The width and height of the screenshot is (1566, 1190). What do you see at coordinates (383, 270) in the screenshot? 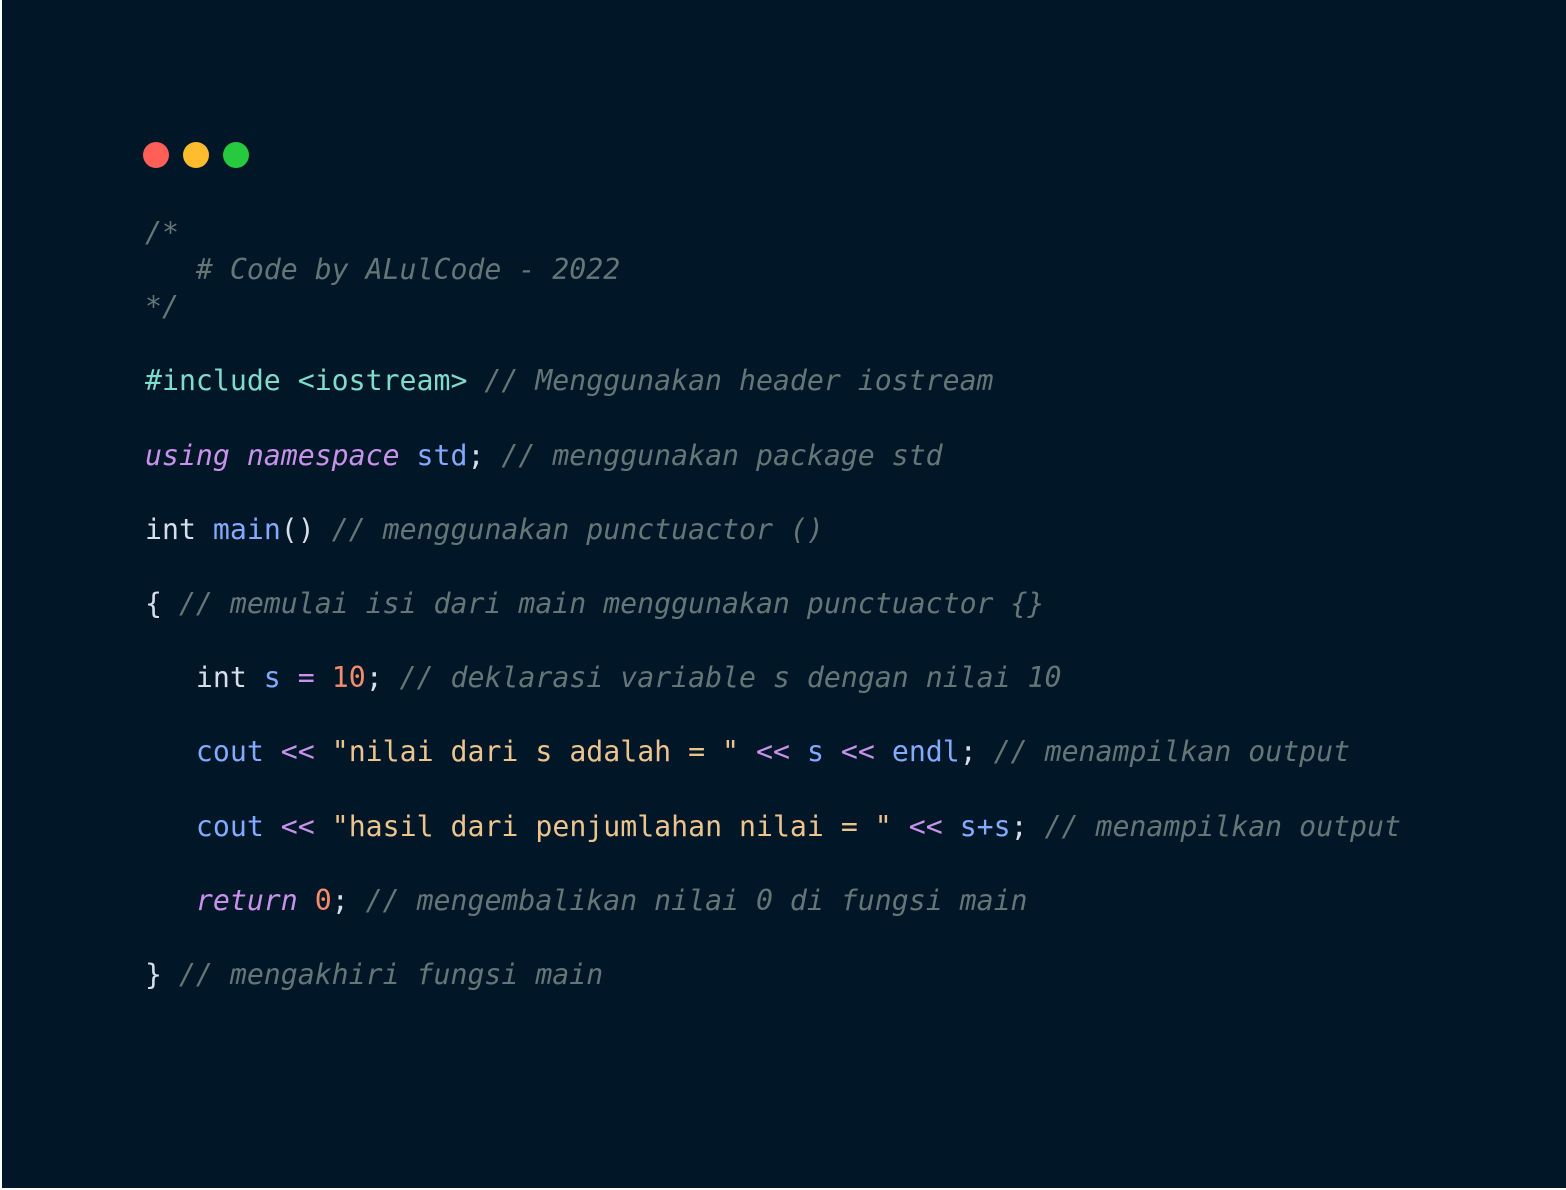
I see `code-token-comment: # Code by ALulCode - 2022` at bounding box center [383, 270].